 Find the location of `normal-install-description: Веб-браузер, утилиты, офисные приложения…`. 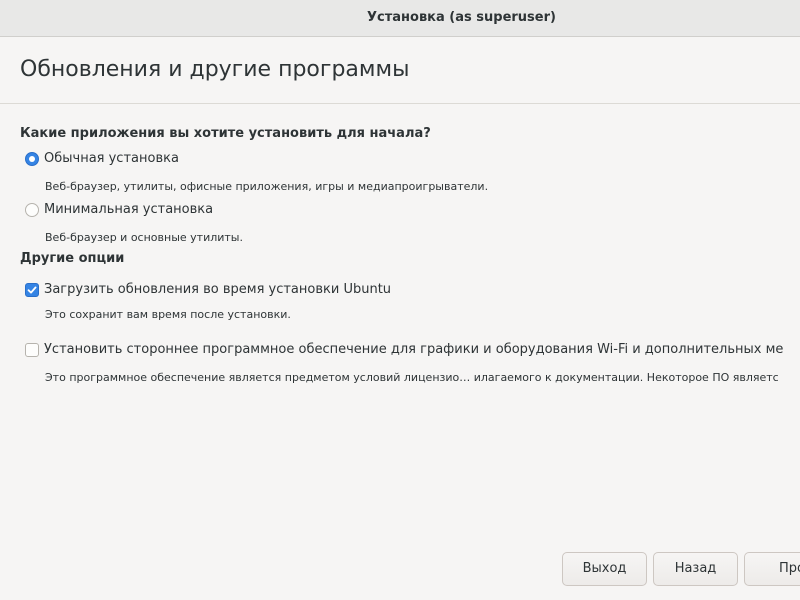

normal-install-description: Веб-браузер, утилиты, офисные приложения… is located at coordinates (267, 186).